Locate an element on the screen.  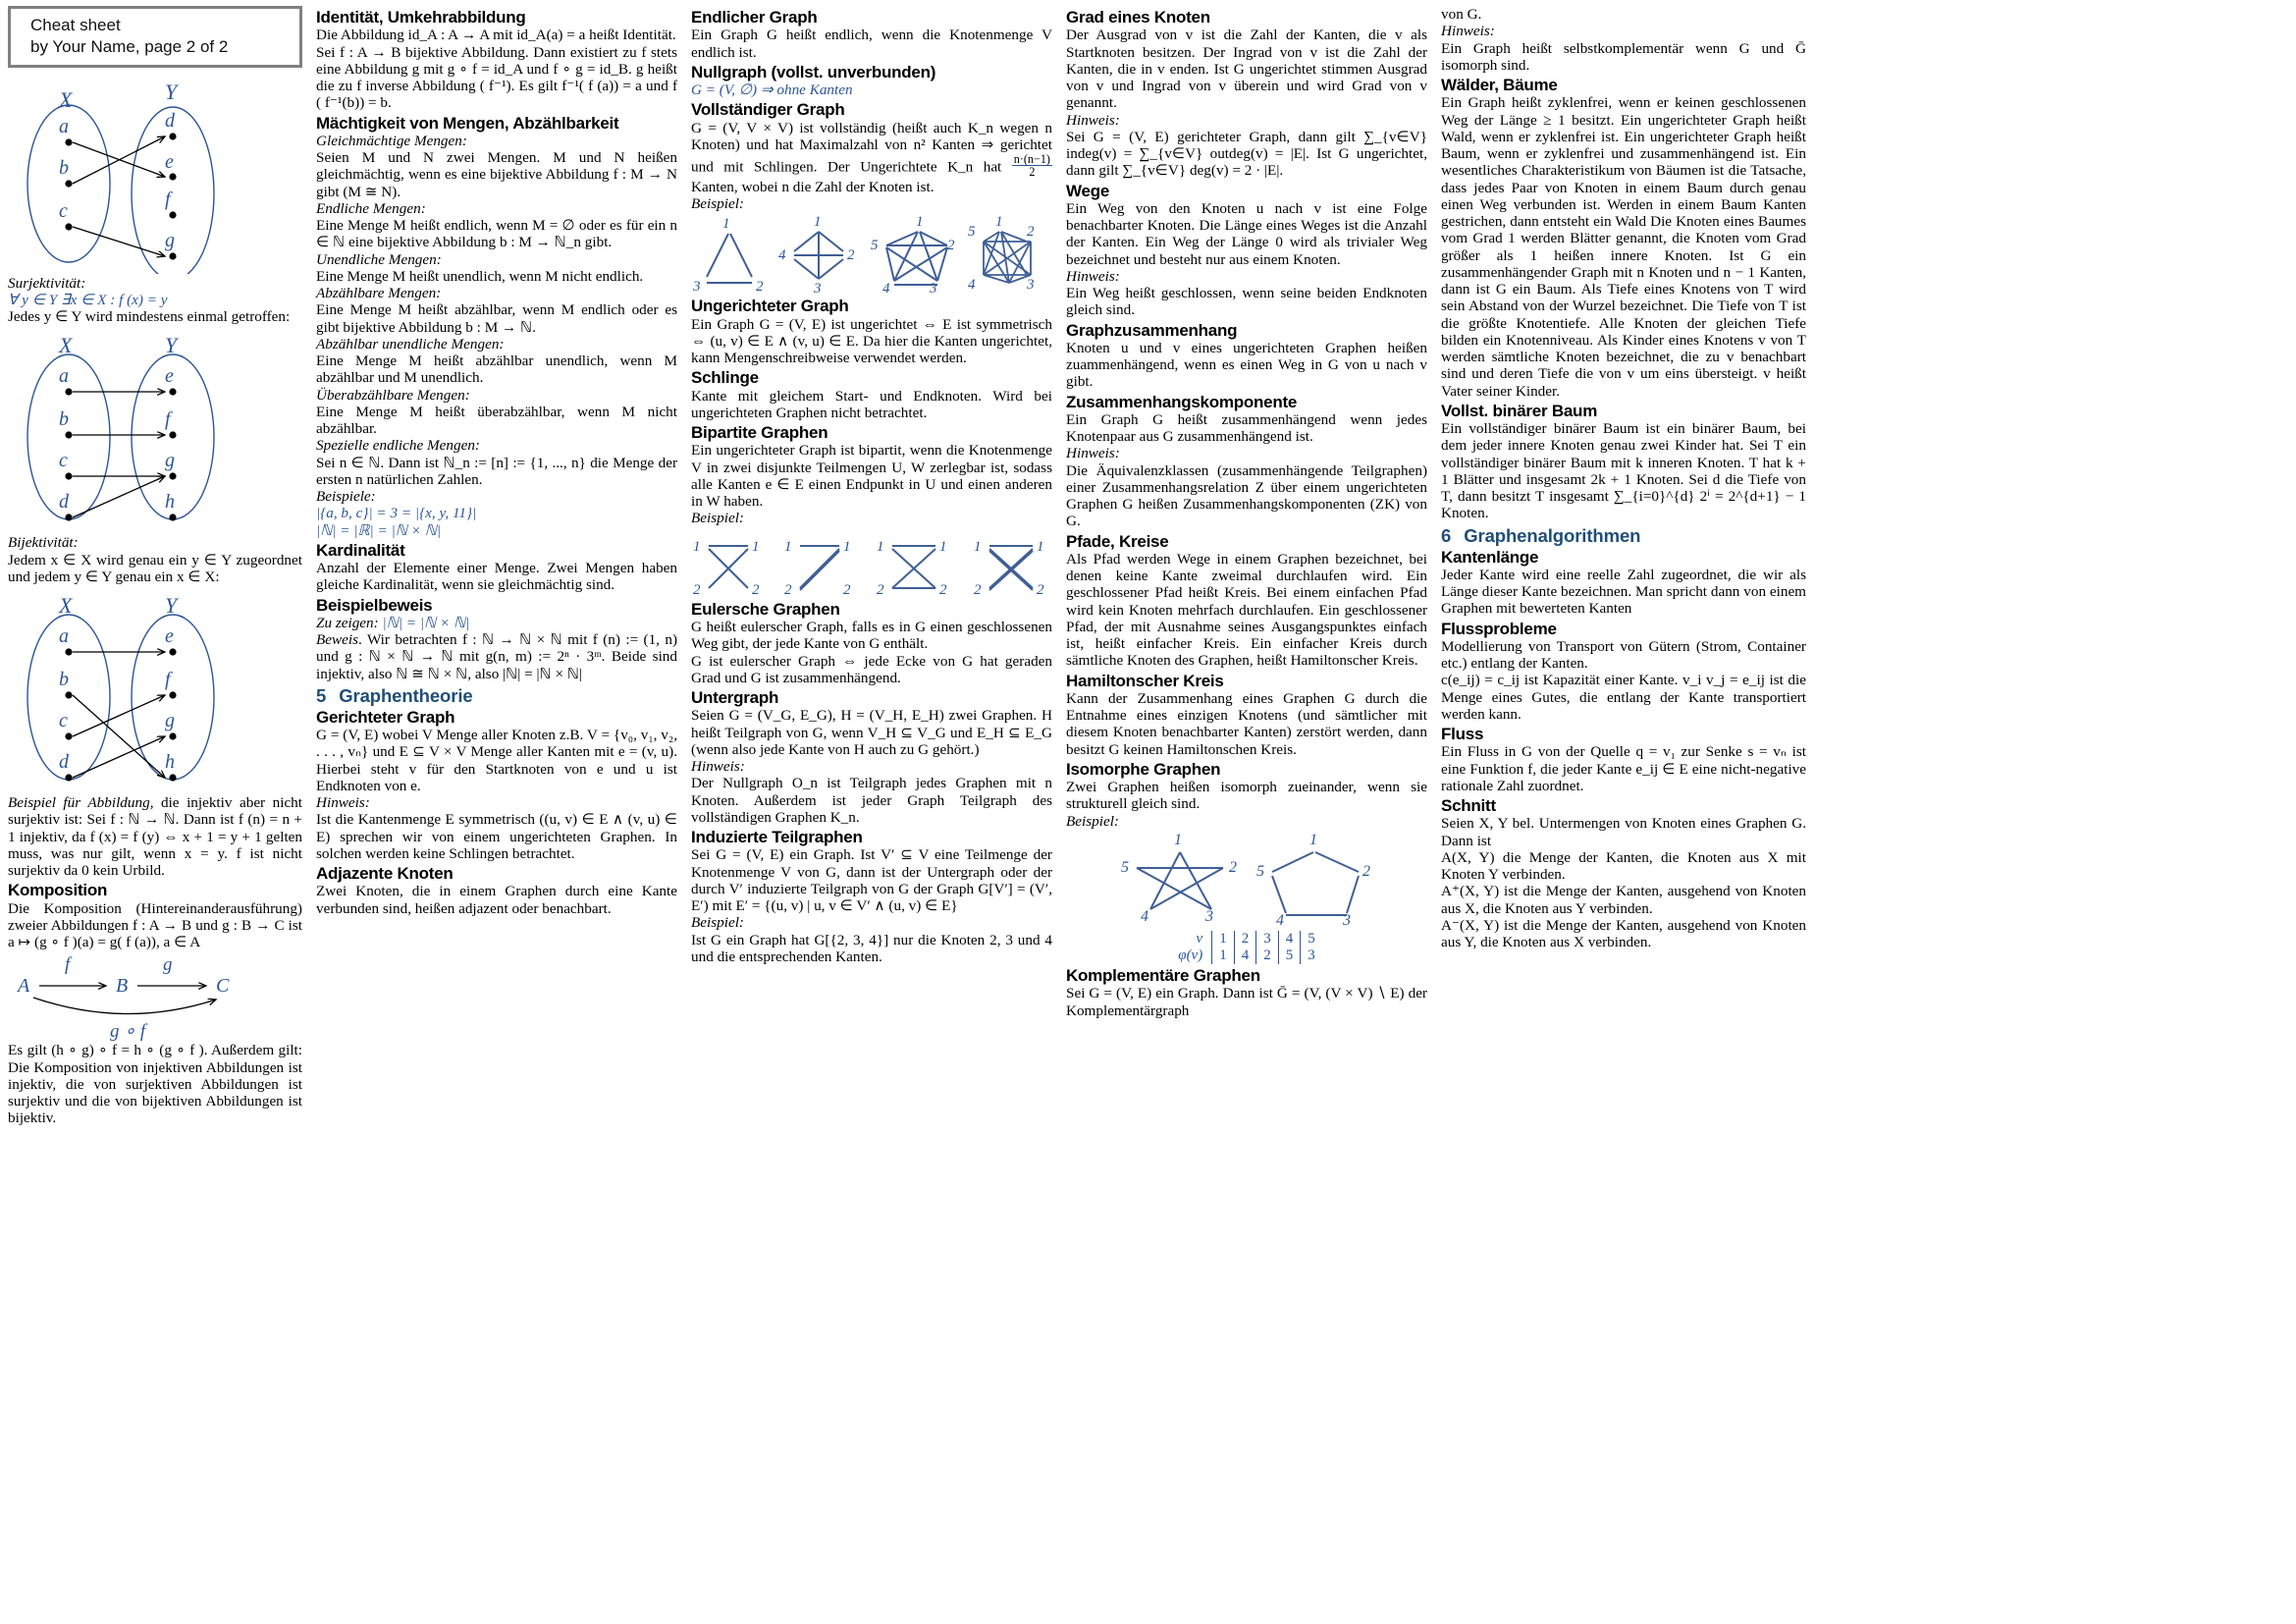
hamiltonscher-kreis-heading: Hamiltonscher Kreis is located at coordinates (1145, 680).